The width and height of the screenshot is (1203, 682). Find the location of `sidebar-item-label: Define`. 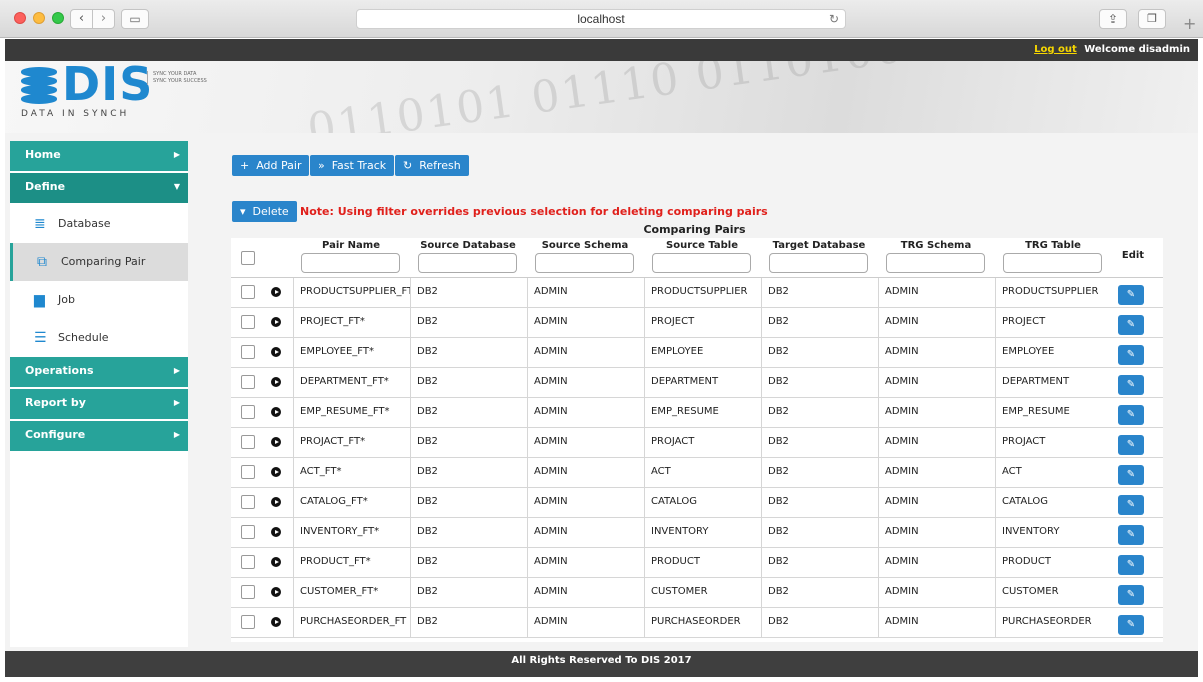

sidebar-item-label: Define is located at coordinates (45, 186).